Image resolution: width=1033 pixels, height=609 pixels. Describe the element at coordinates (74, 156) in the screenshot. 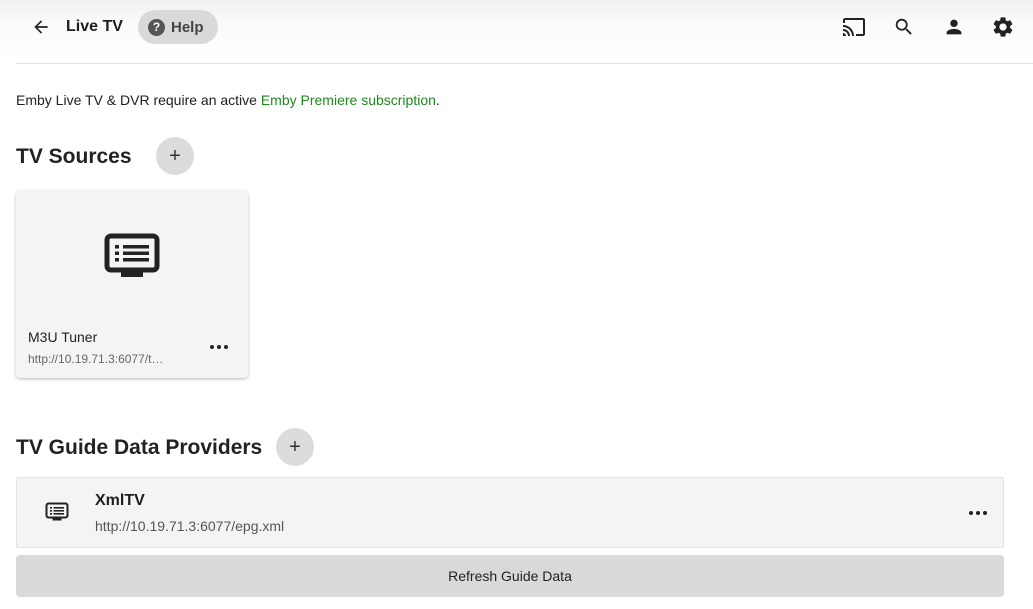

I see `tv-sources-heading: TV Sources` at that location.